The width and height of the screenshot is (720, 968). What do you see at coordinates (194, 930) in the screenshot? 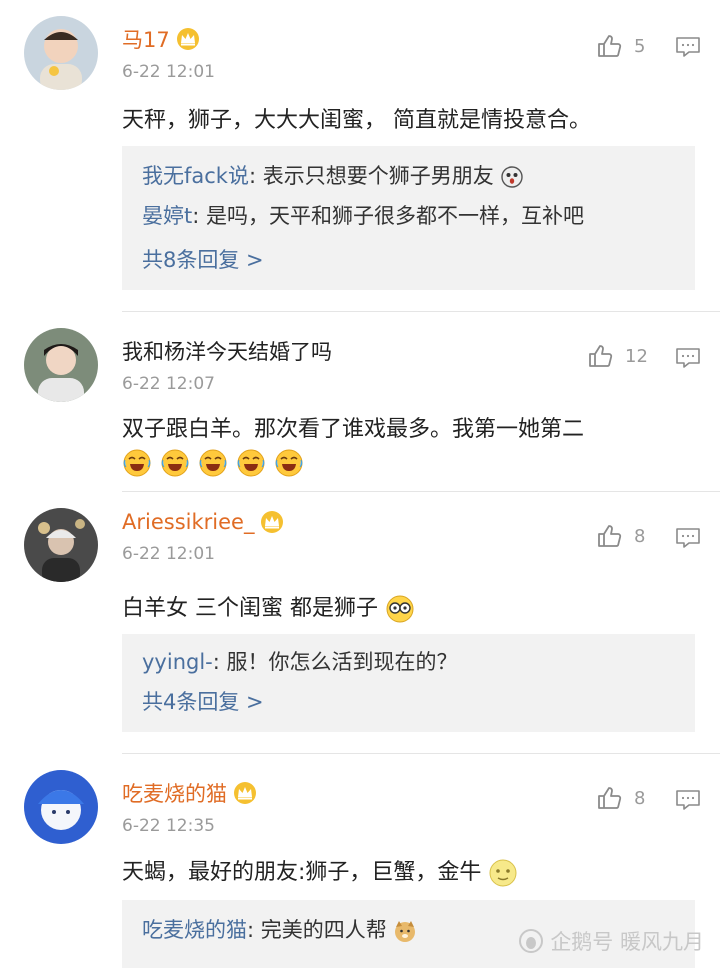
I see `reply-author: 吃麦烧的猫` at bounding box center [194, 930].